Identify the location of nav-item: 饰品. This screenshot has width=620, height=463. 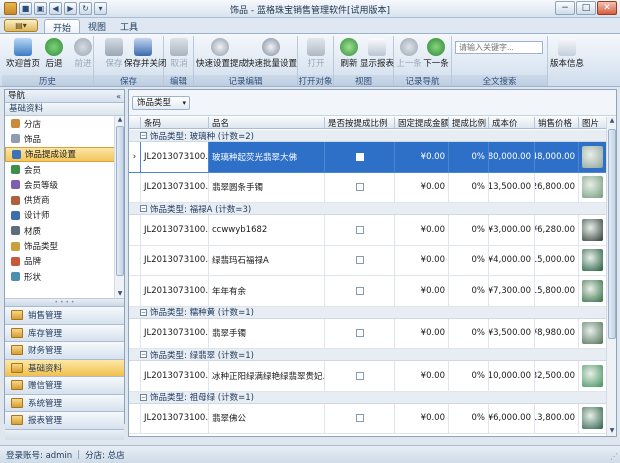
(64, 138).